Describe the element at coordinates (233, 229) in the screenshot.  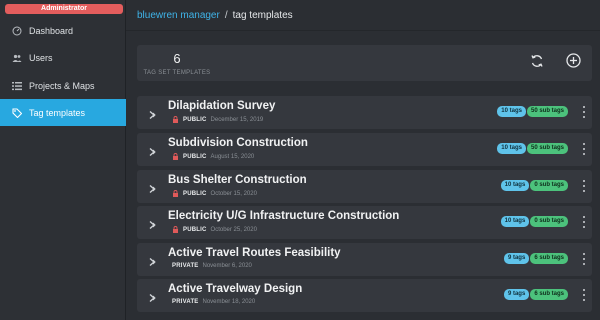
I see `template-date: October 25, 2020` at that location.